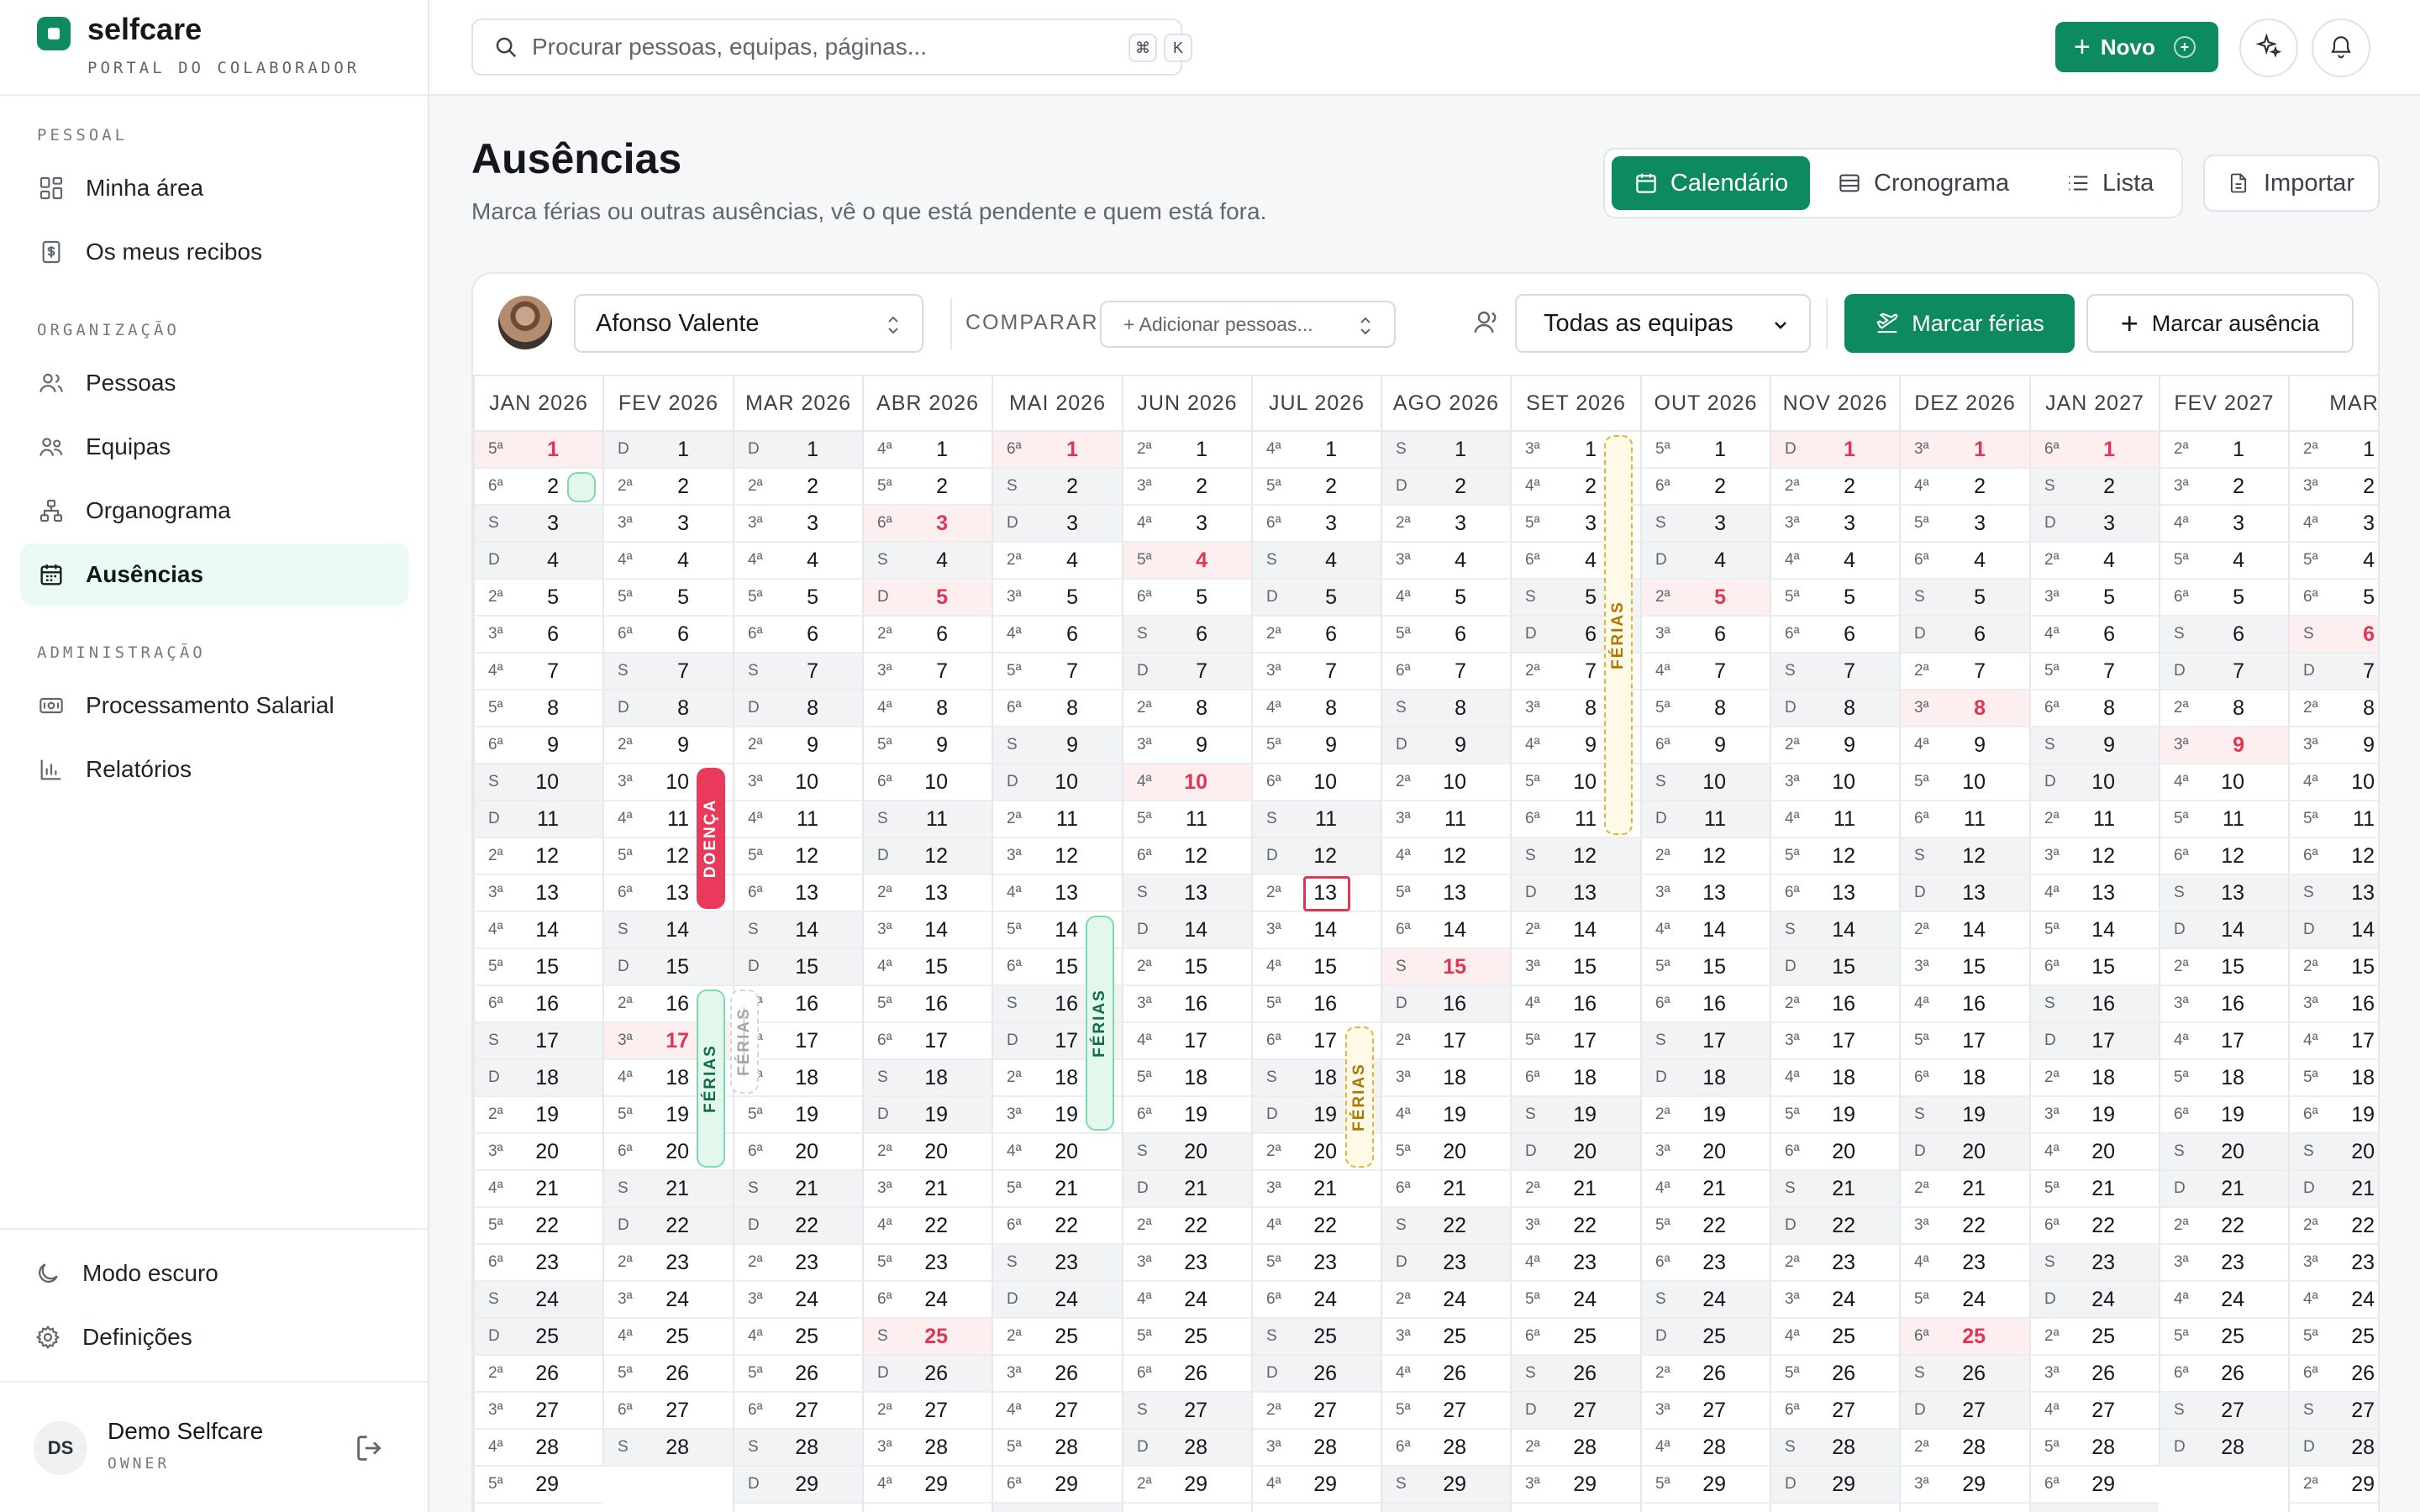 The image size is (2420, 1512). Describe the element at coordinates (1316, 1300) in the screenshot. I see `calendar-day-cell: 6ª 24` at that location.